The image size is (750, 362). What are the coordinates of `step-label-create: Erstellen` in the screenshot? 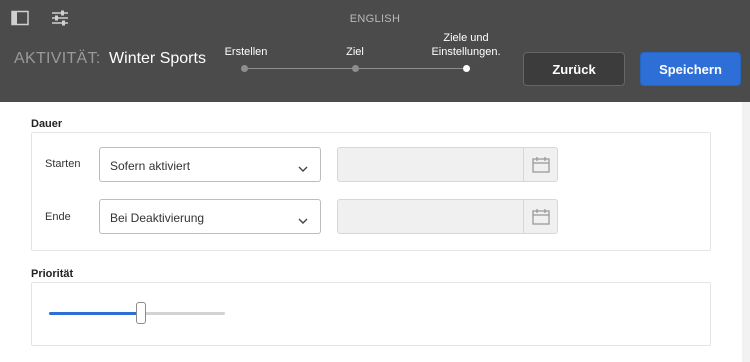 It's located at (246, 52).